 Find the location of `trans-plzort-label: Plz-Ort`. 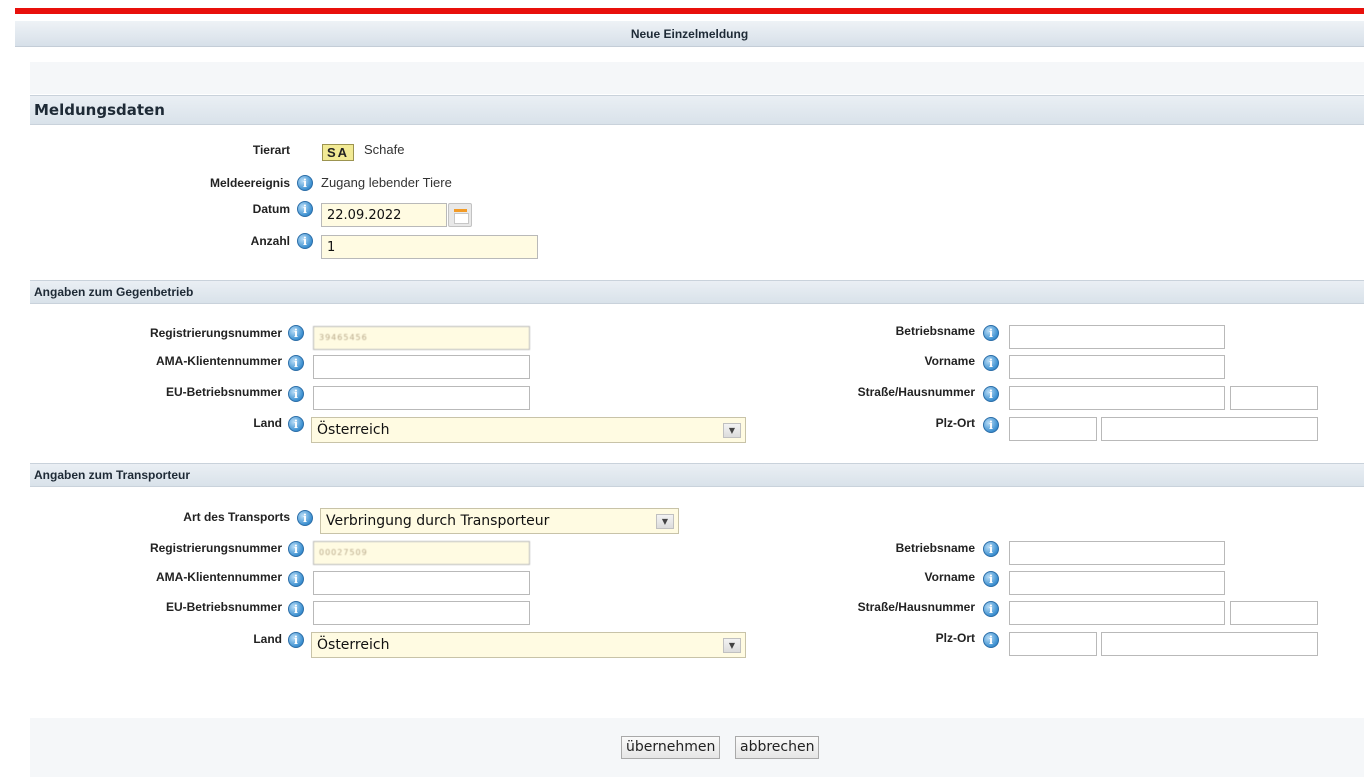

trans-plzort-label: Plz-Ort is located at coordinates (955, 638).